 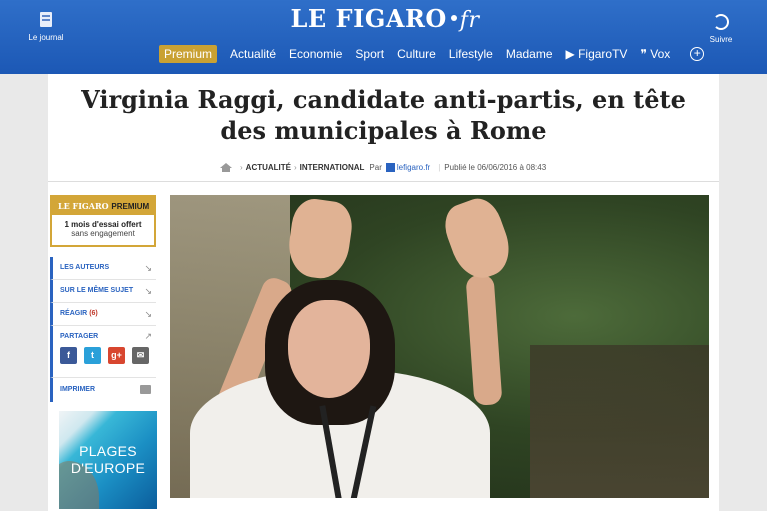 What do you see at coordinates (68, 355) in the screenshot?
I see `facebook-icon: f` at bounding box center [68, 355].